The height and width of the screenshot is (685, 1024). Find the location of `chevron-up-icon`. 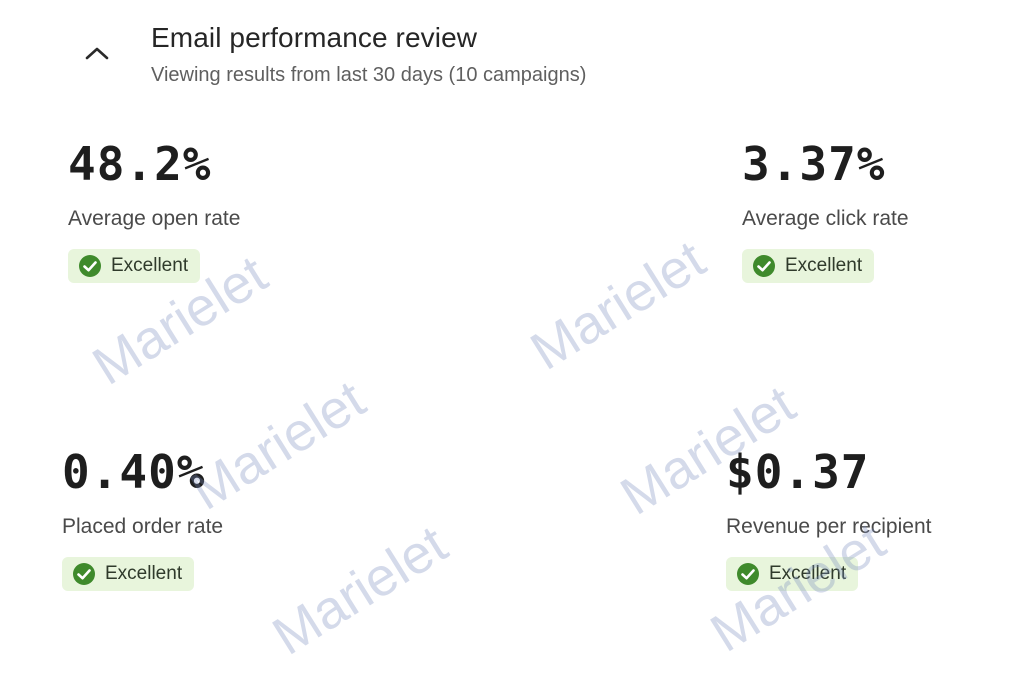

chevron-up-icon is located at coordinates (97, 53).